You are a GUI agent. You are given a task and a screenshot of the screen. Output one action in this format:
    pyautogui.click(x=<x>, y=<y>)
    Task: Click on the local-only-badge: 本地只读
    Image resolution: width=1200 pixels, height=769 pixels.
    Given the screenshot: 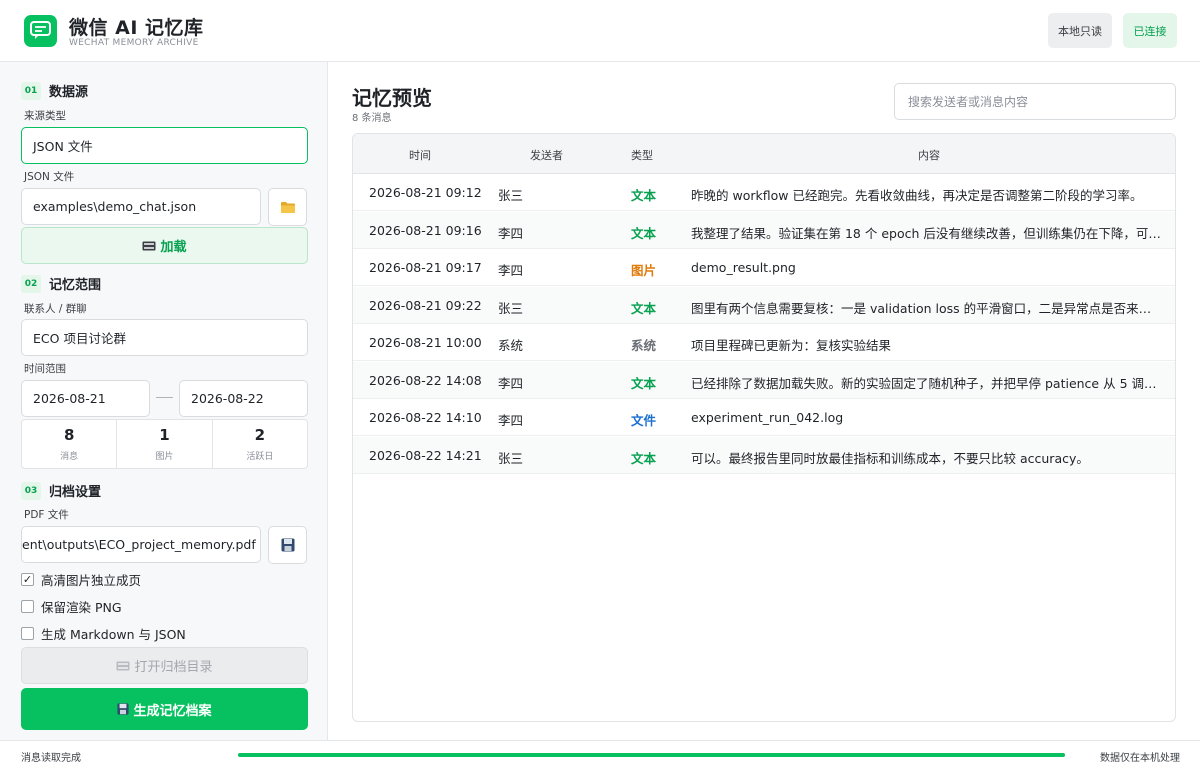 What is the action you would take?
    pyautogui.click(x=1080, y=30)
    